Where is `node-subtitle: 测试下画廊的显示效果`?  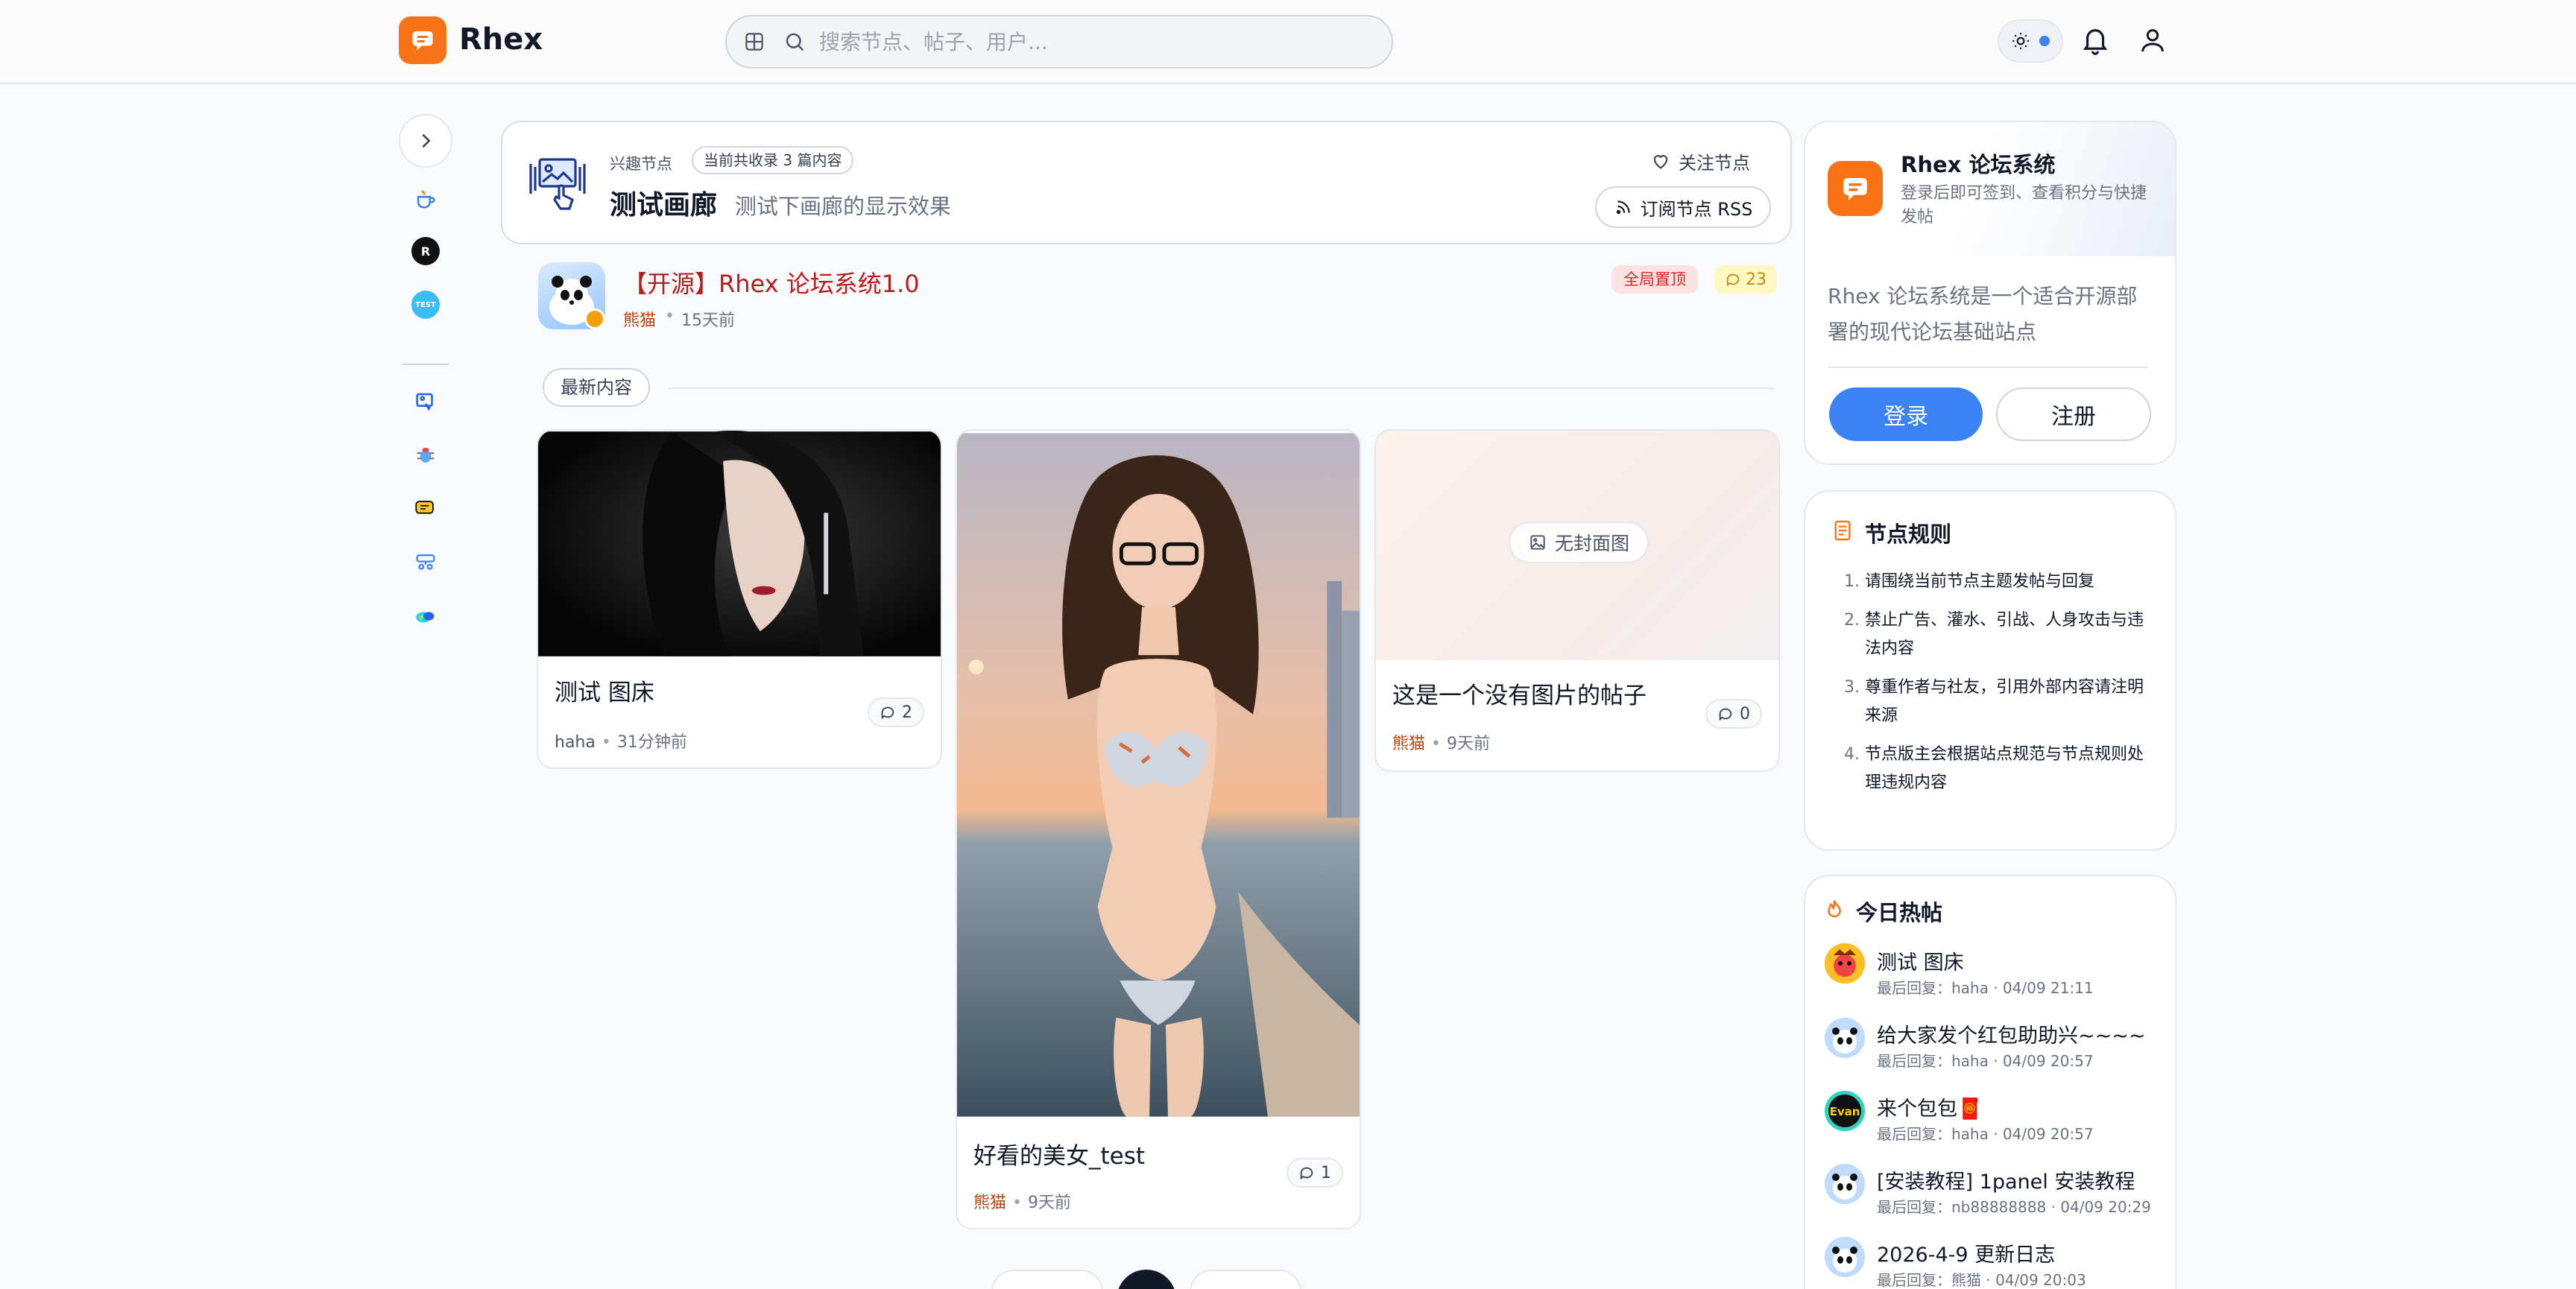
node-subtitle: 测试下画廊的显示效果 is located at coordinates (843, 206).